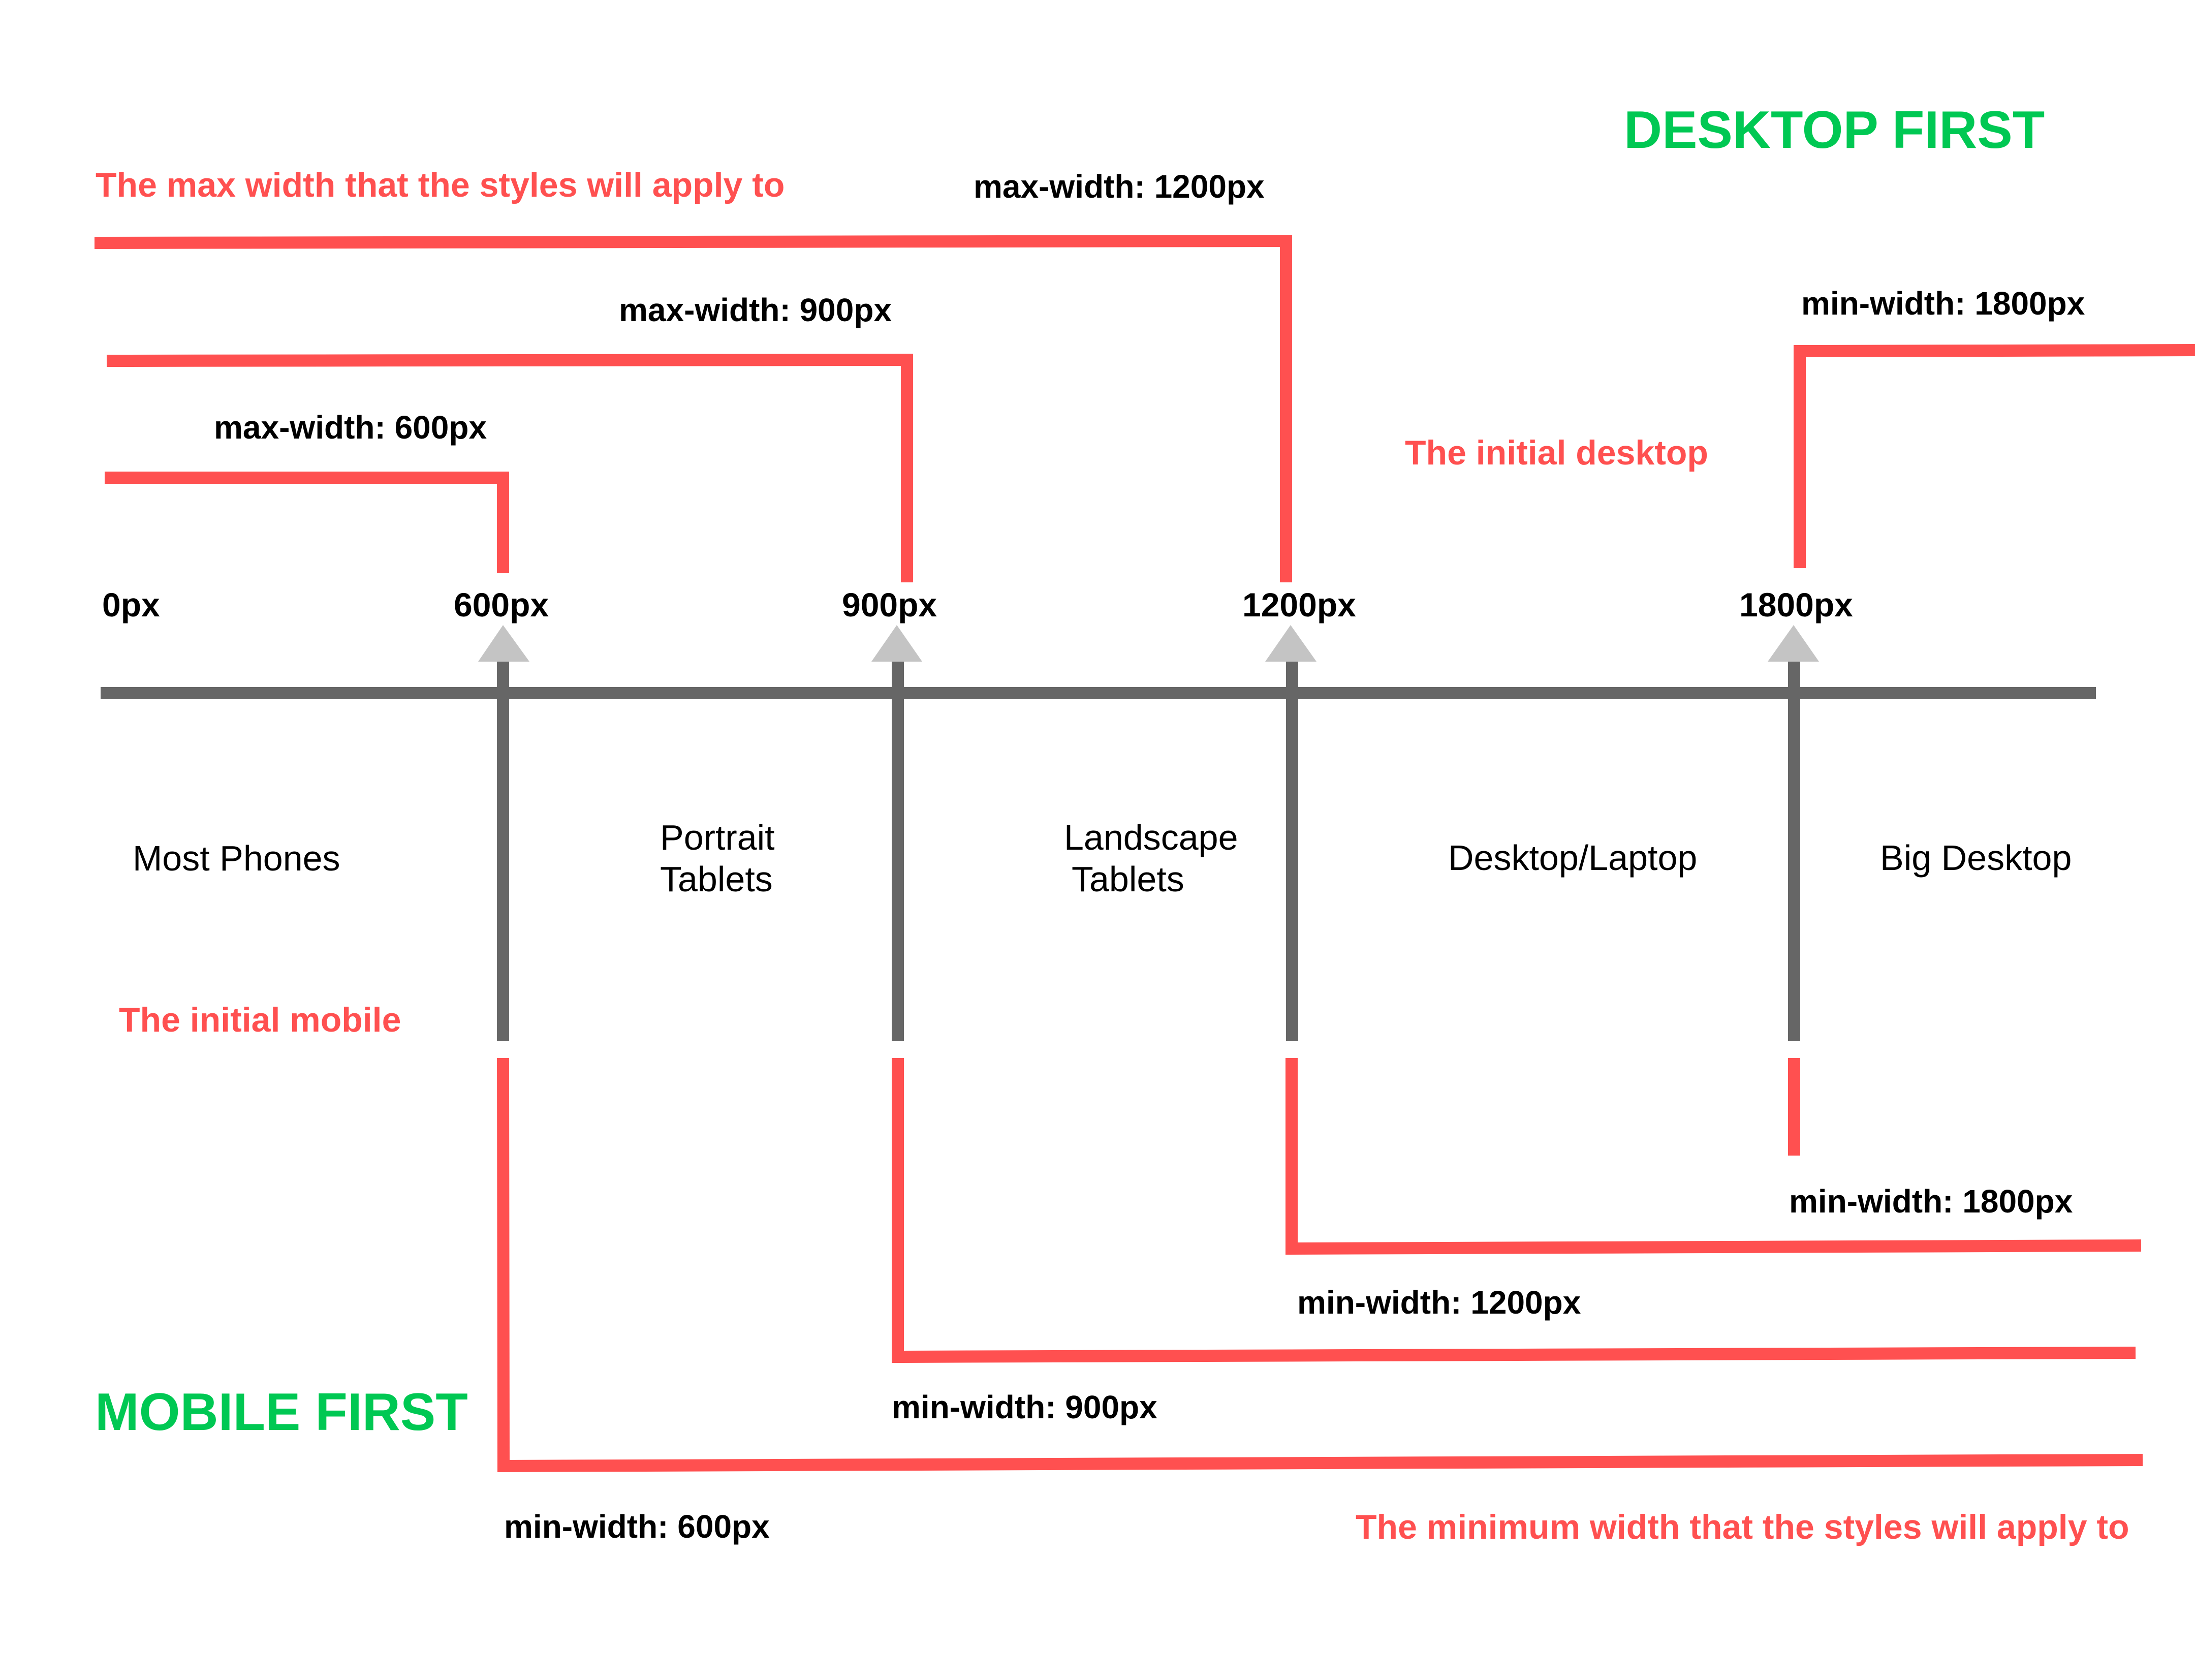 The width and height of the screenshot is (2195, 1680). What do you see at coordinates (718, 837) in the screenshot?
I see `device-label-portrait: Portrait` at bounding box center [718, 837].